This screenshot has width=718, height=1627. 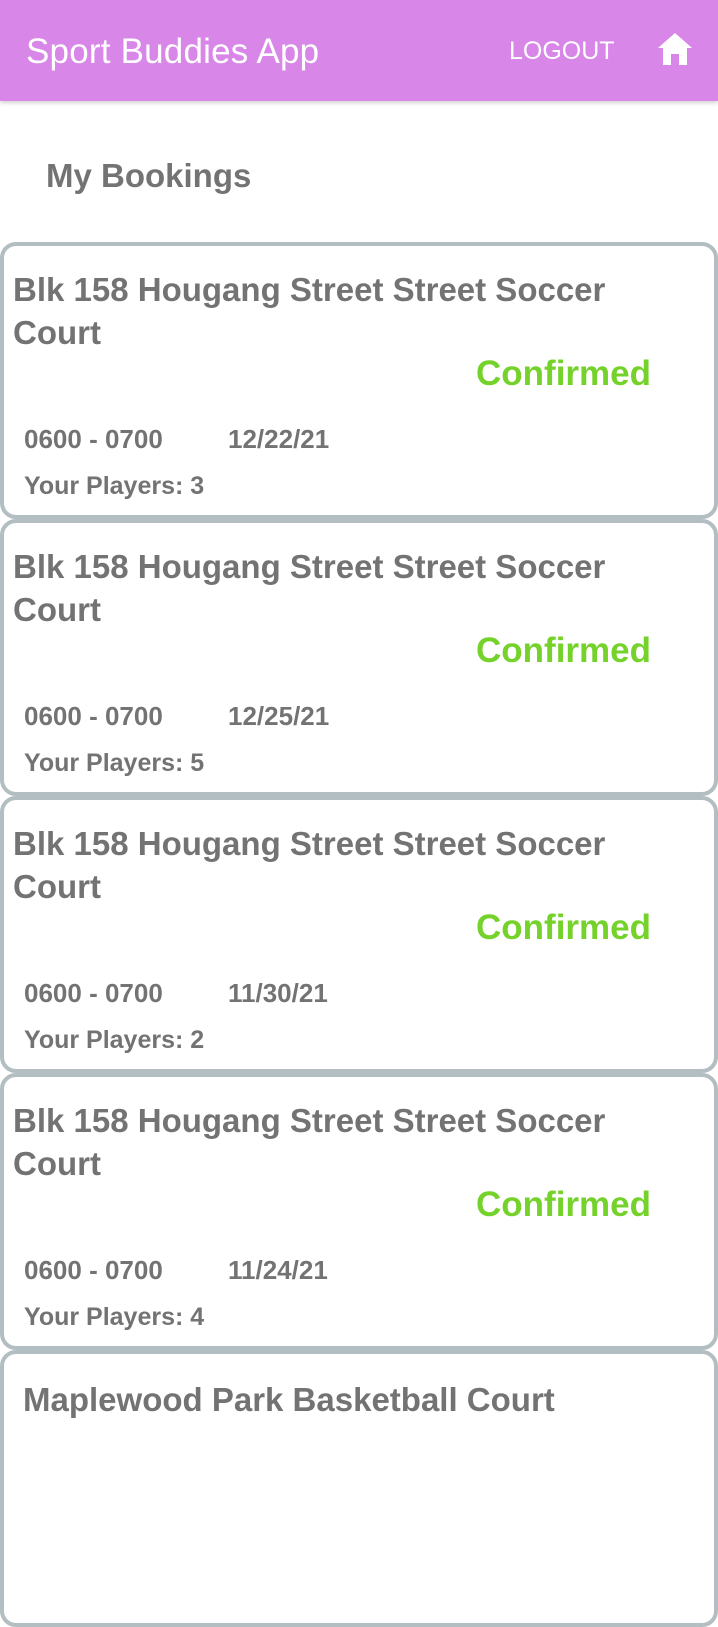 I want to click on home-icon, so click(x=675, y=49).